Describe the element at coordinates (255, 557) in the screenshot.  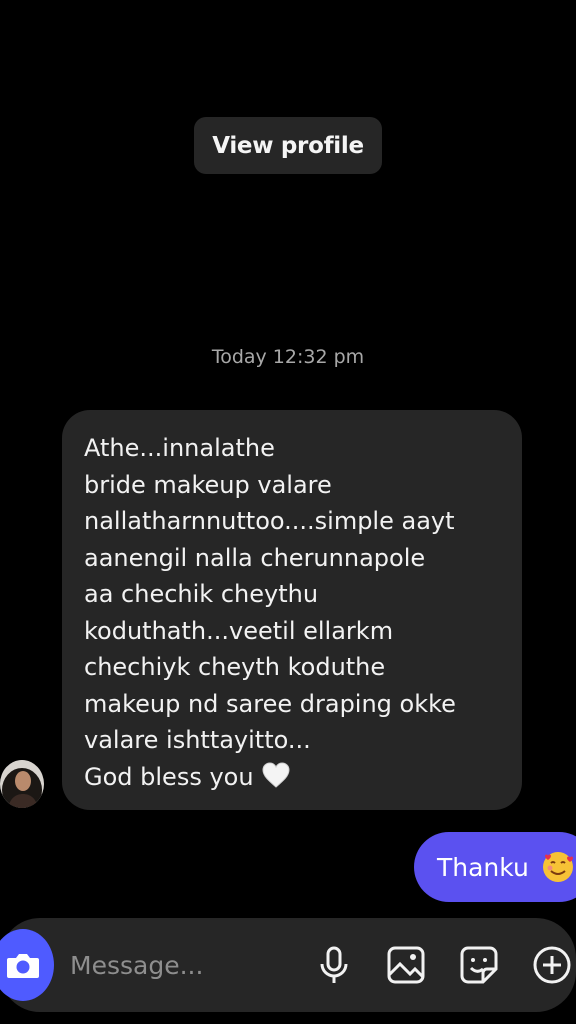
I see `message-line: aanengil nalla cherunnapole` at that location.